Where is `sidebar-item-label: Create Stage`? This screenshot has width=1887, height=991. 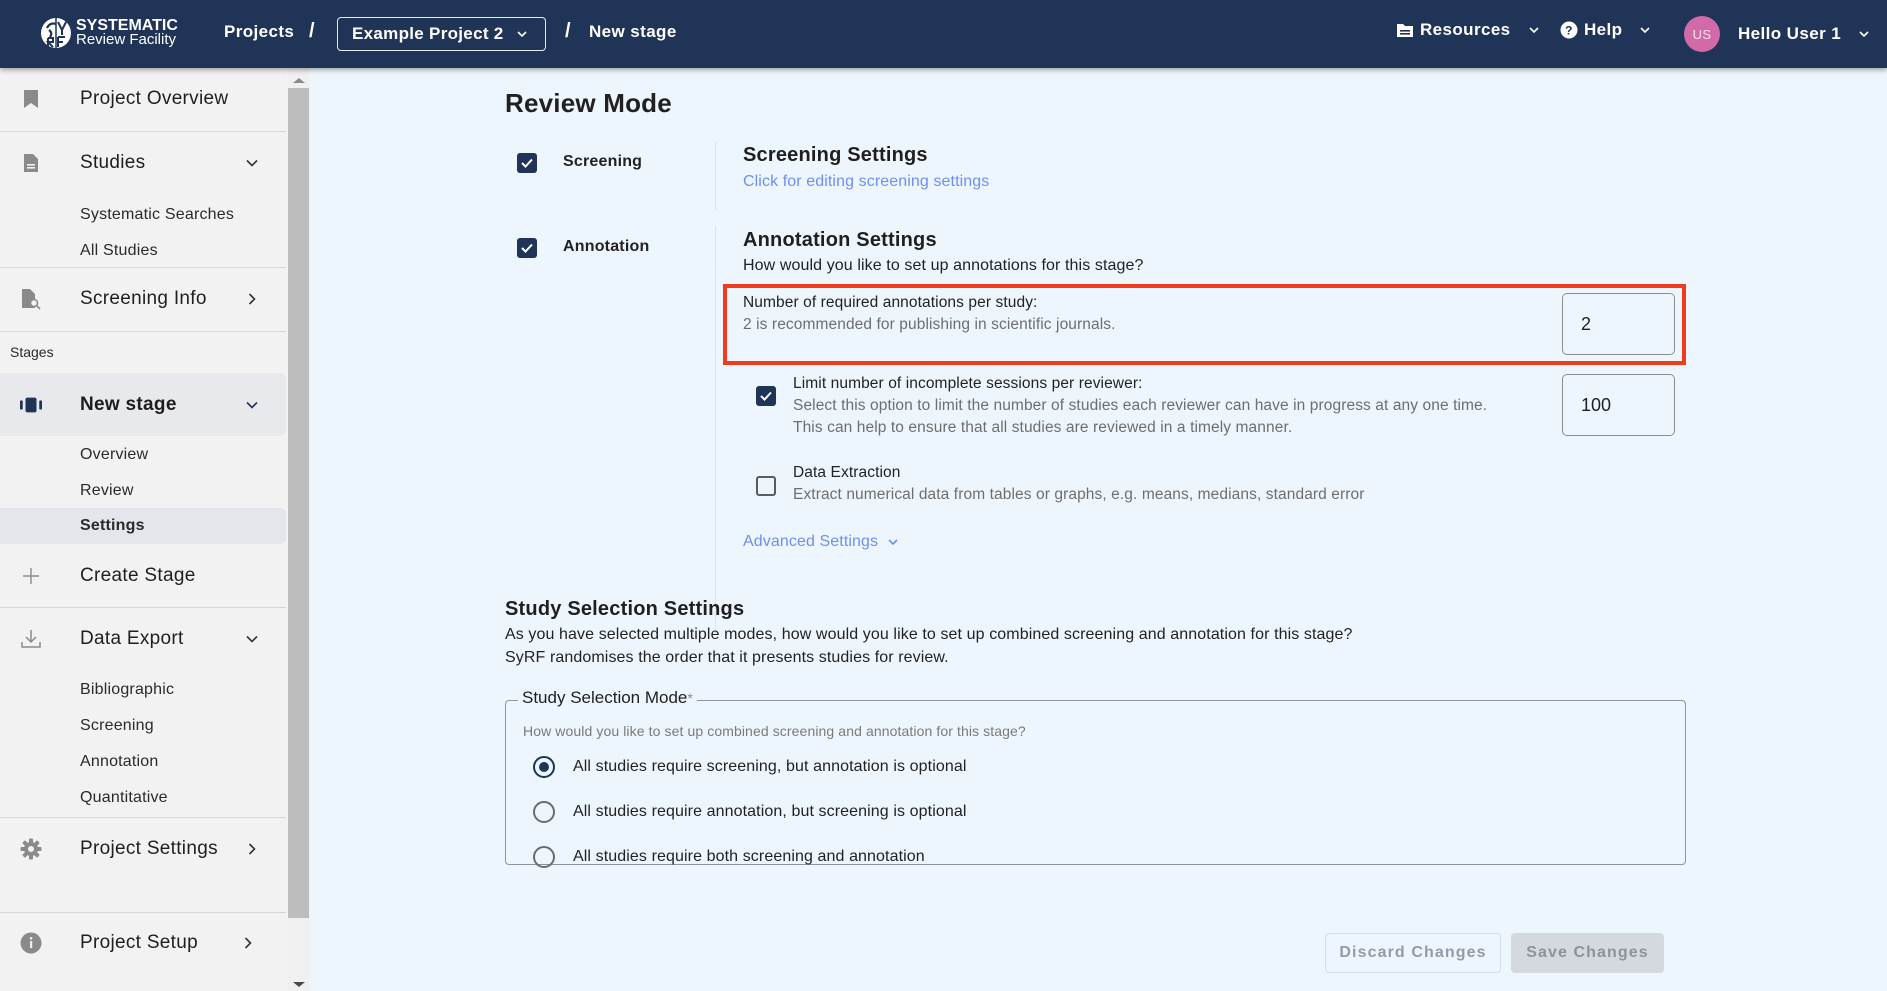
sidebar-item-label: Create Stage is located at coordinates (138, 575).